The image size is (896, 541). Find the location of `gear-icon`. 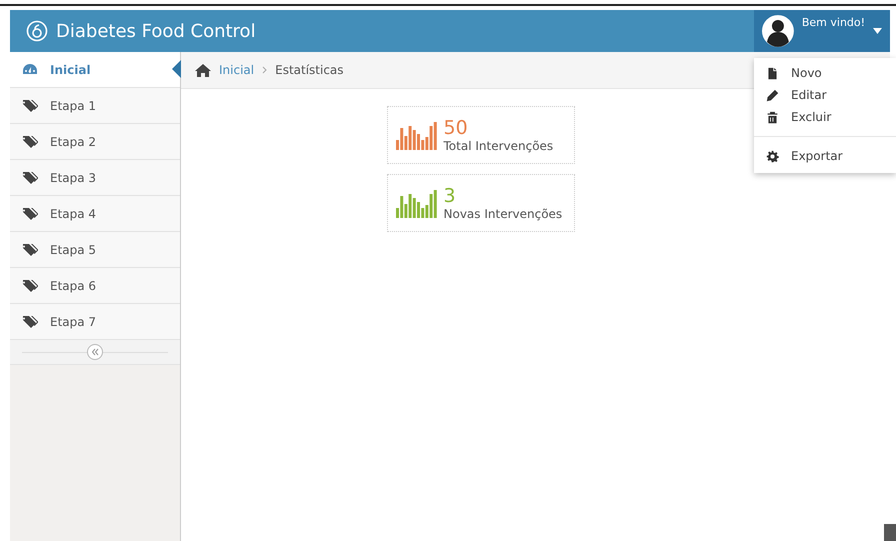

gear-icon is located at coordinates (772, 156).